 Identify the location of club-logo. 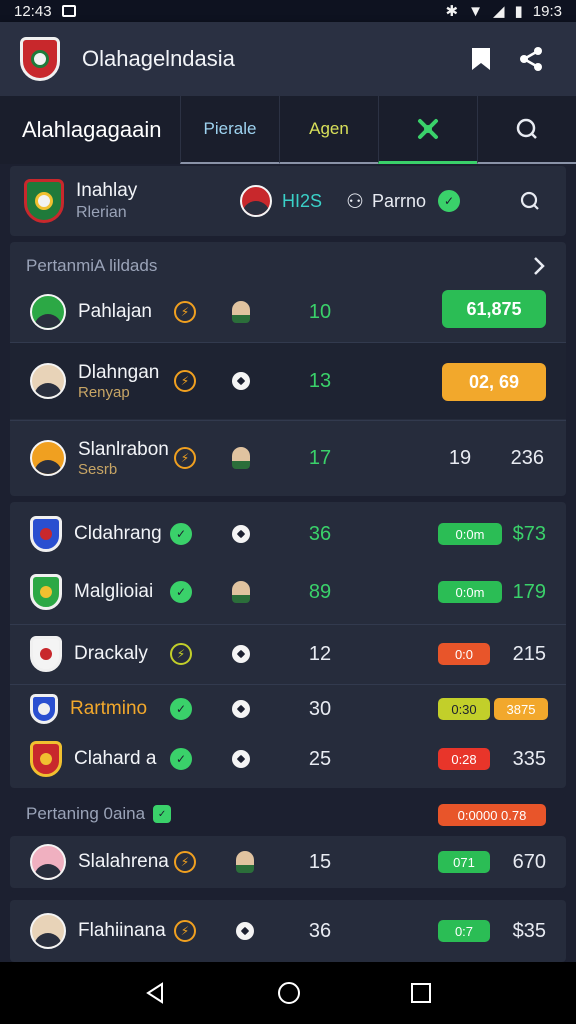
(40, 59).